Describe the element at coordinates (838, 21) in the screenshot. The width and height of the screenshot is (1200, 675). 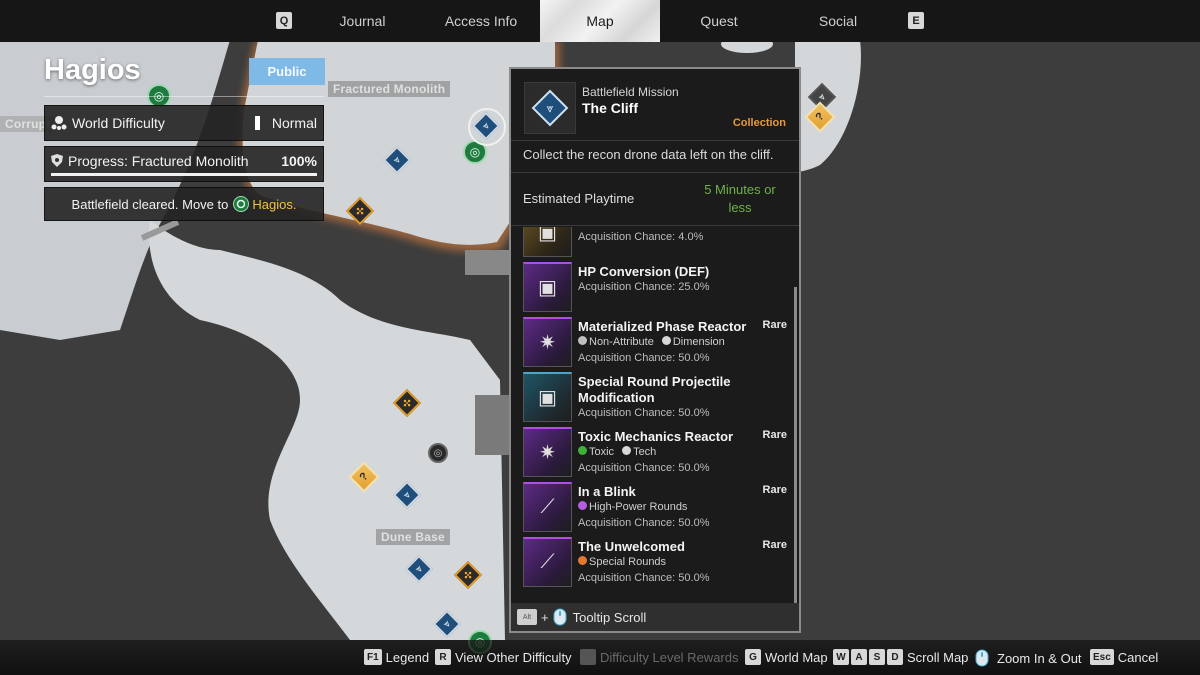
I see `tab-social: Social` at that location.